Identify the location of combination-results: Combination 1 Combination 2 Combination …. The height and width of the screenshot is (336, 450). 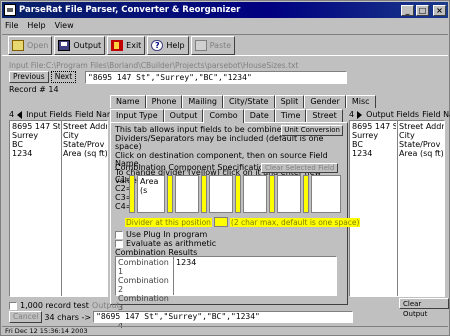
(226, 293).